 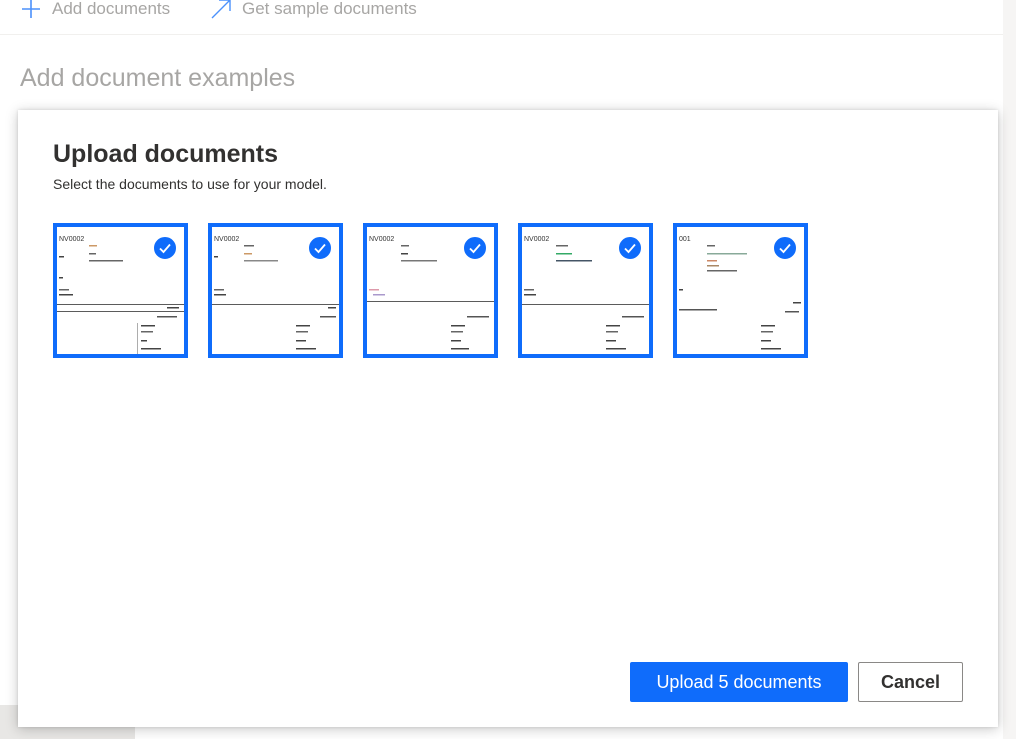 What do you see at coordinates (910, 682) in the screenshot?
I see `cancel-button: Cancel` at bounding box center [910, 682].